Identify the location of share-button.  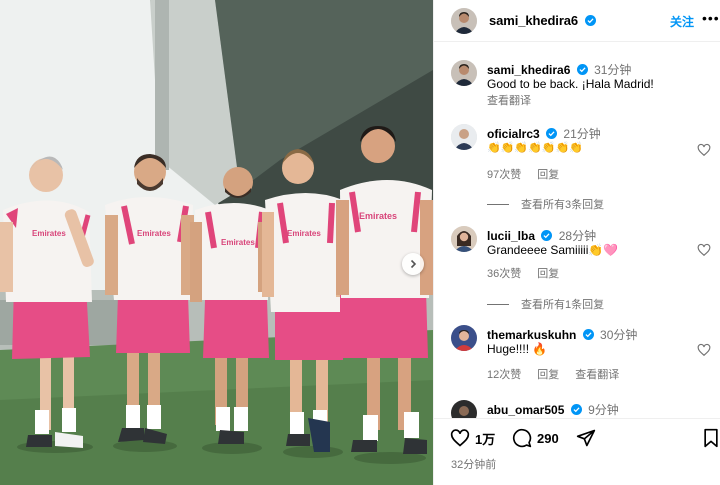
(586, 438).